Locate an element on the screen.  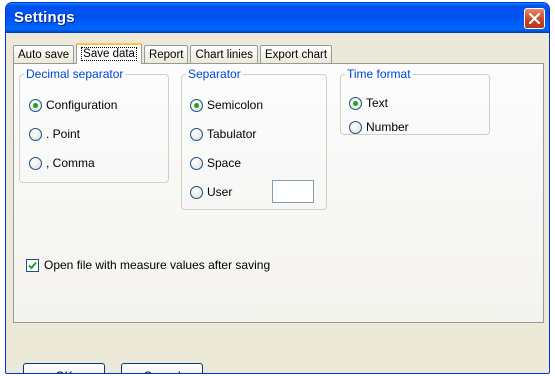
close-button is located at coordinates (534, 18).